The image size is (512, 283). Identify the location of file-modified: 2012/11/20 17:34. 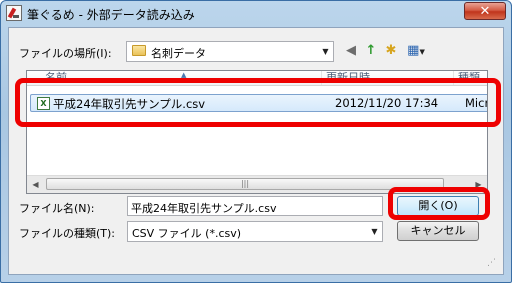
(387, 103).